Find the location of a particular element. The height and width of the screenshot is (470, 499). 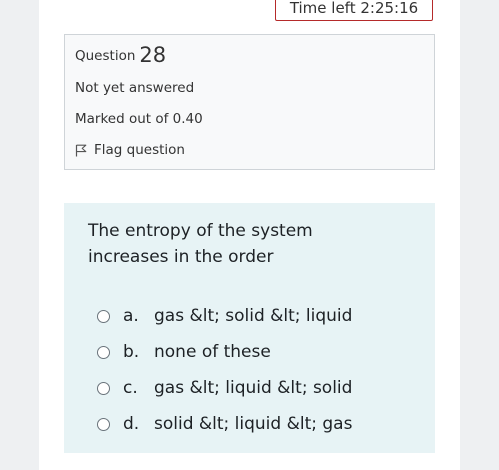

answer-option-a: a. gas &lt; solid &lt; liquid is located at coordinates (224, 316).